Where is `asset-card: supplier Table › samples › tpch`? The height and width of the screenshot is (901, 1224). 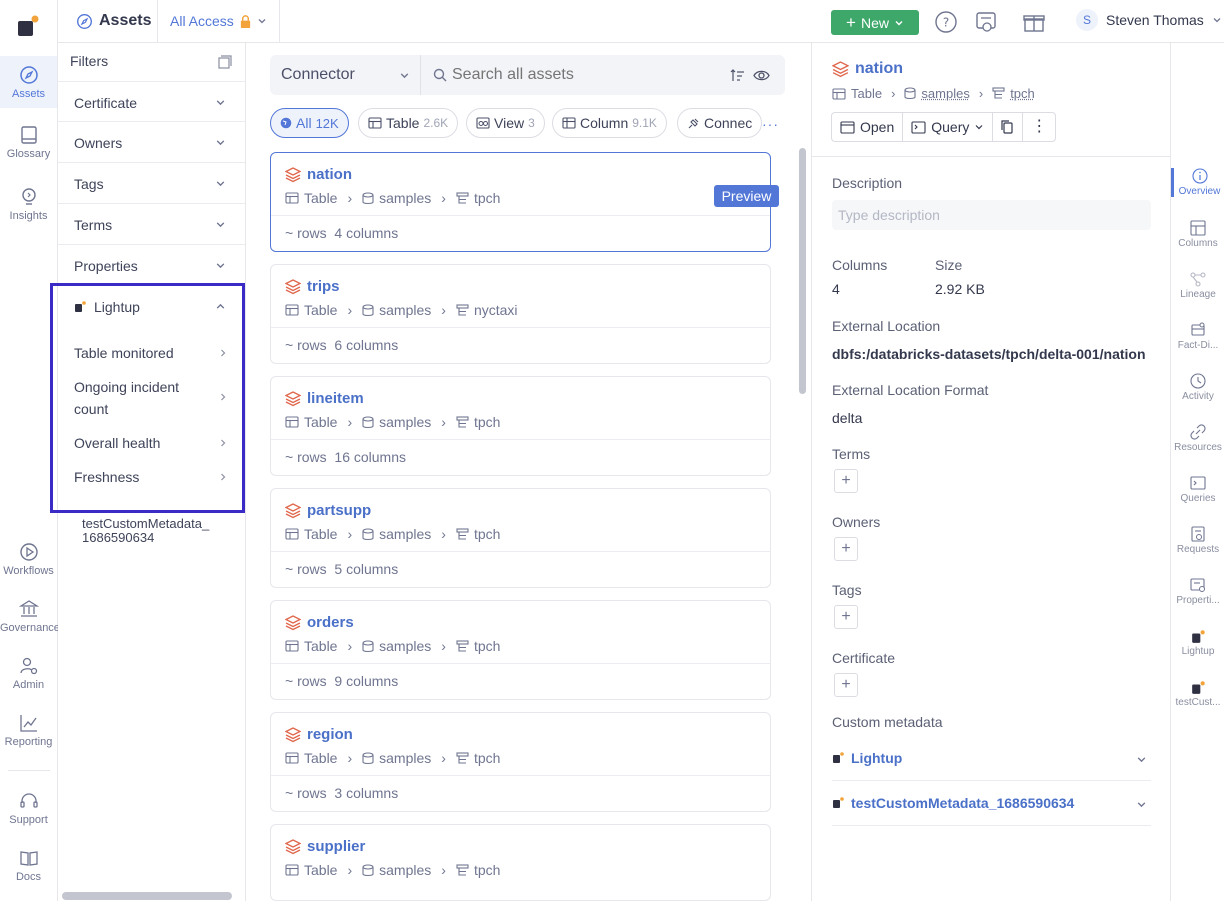 asset-card: supplier Table › samples › tpch is located at coordinates (520, 862).